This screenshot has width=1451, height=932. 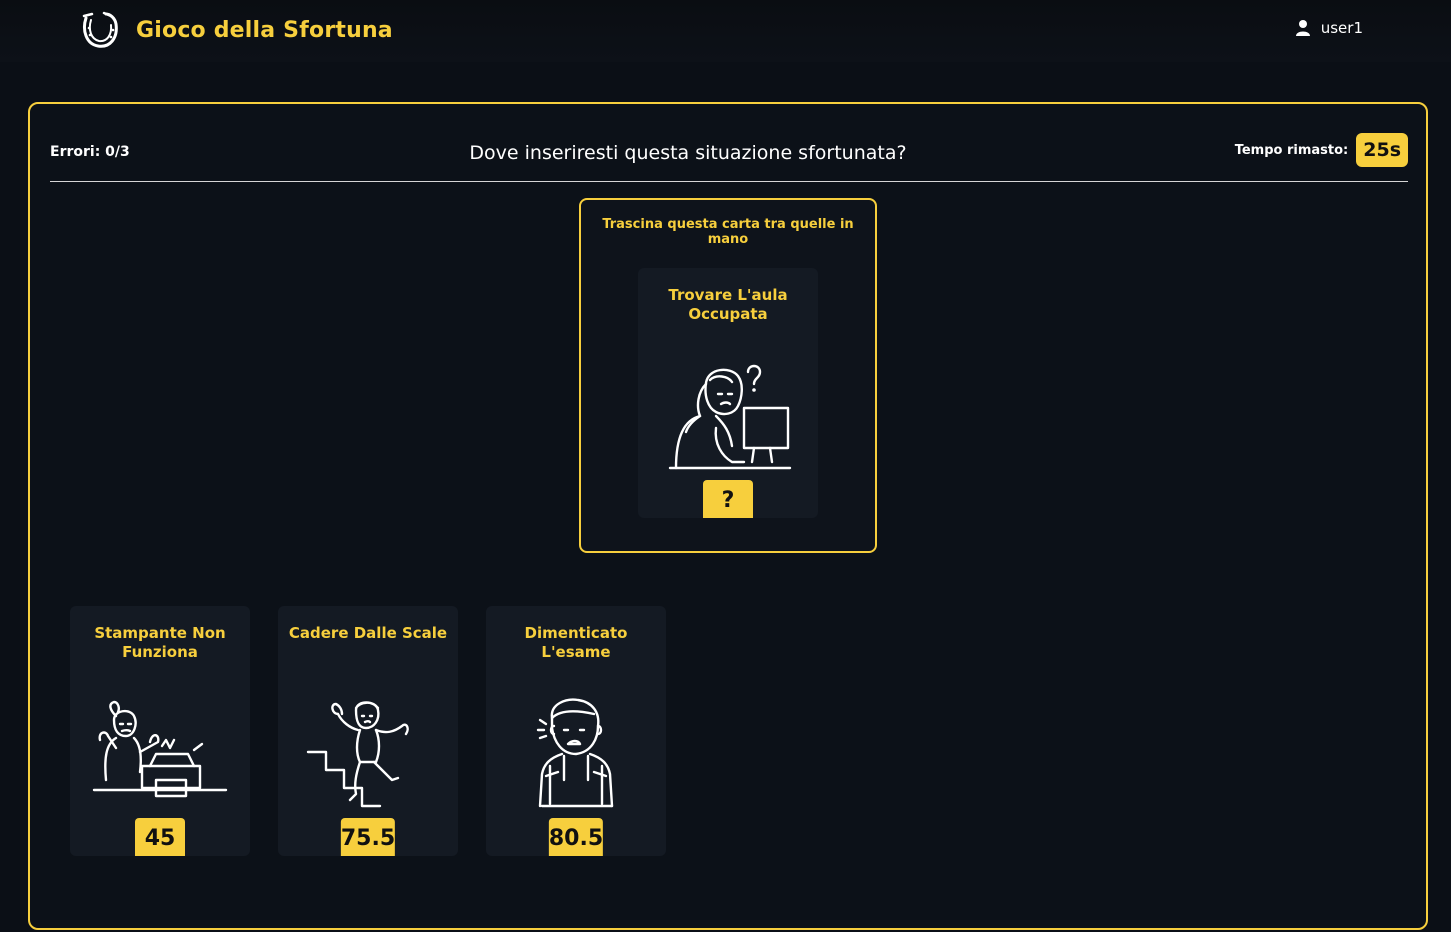 I want to click on user-menu: user1, so click(x=1329, y=28).